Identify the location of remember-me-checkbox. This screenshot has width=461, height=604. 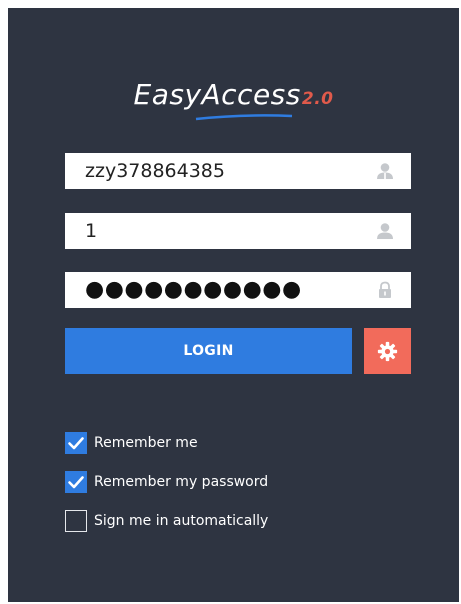
(76, 443).